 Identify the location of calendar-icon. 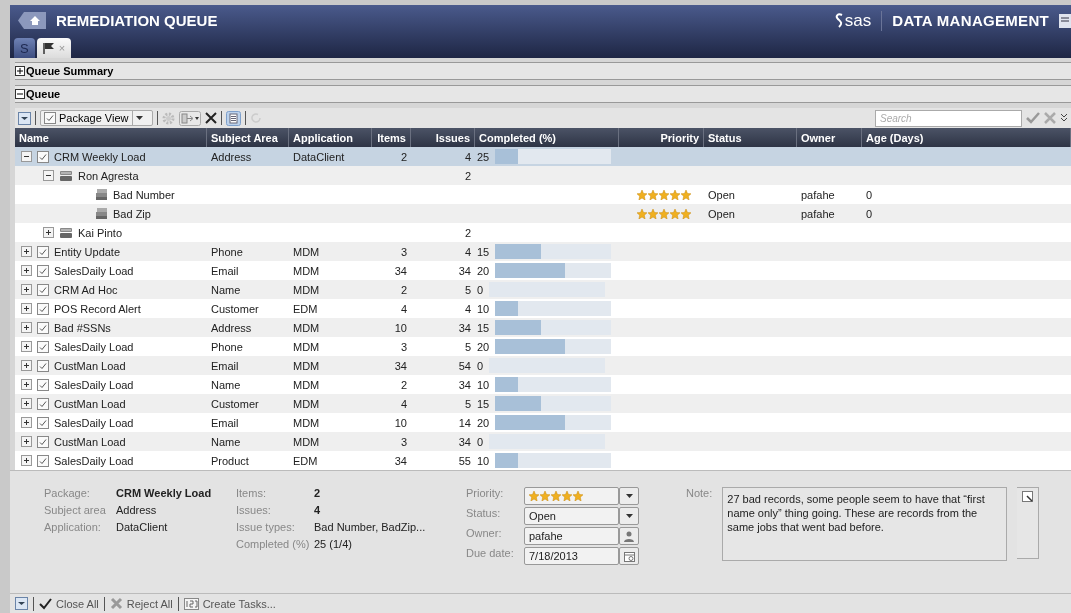
(629, 556).